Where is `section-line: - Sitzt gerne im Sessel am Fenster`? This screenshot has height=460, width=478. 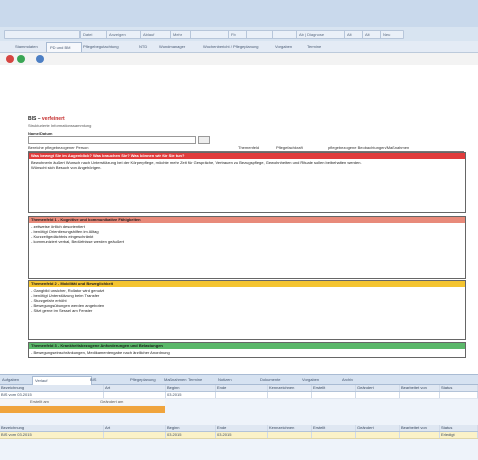 section-line: - Sitzt gerne im Sessel am Fenster is located at coordinates (62, 310).